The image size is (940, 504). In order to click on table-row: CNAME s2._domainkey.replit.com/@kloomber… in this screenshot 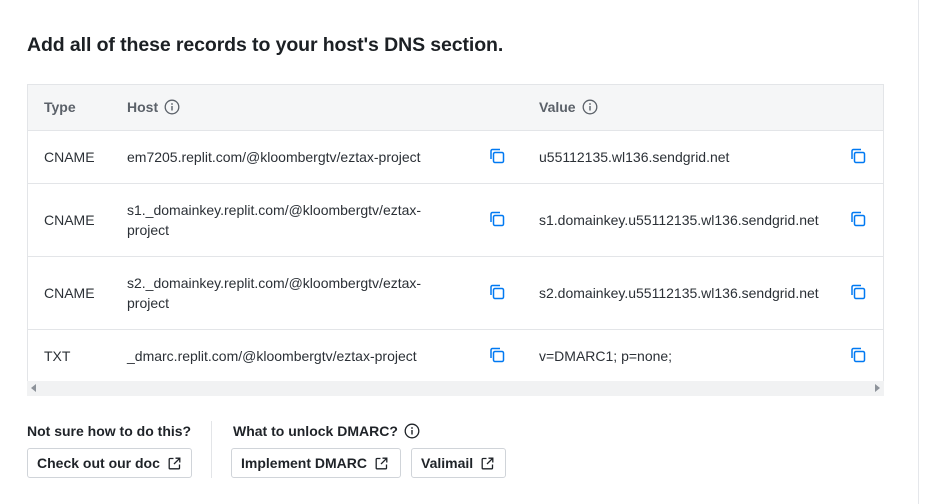, I will do `click(455, 293)`.